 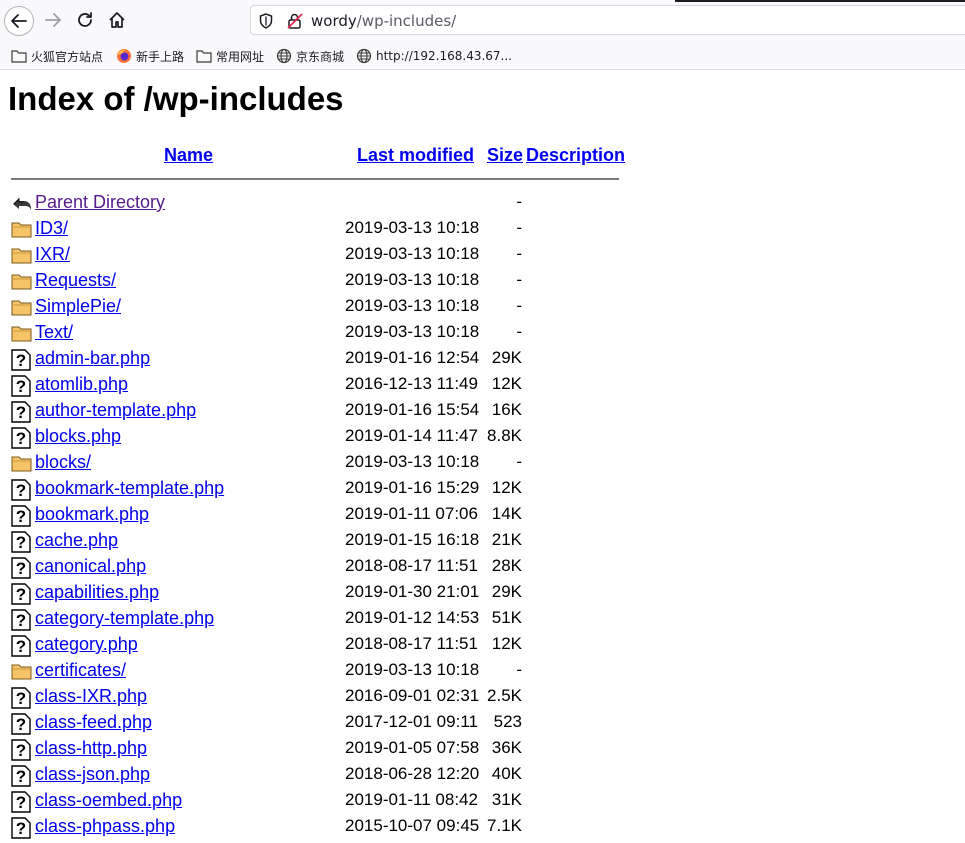 What do you see at coordinates (188, 155) in the screenshot?
I see `column-header-name: Name` at bounding box center [188, 155].